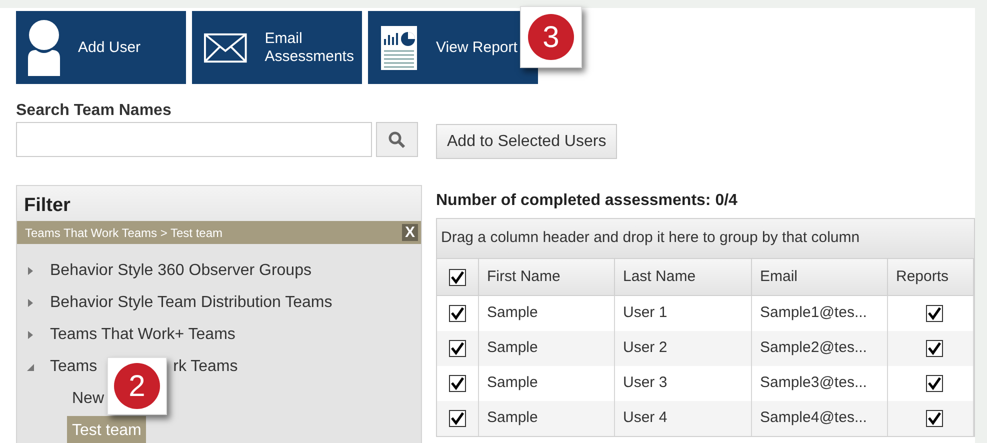 Image resolution: width=987 pixels, height=443 pixels. I want to click on breadcrumb: Teams That Work Teams > Test team, so click(124, 233).